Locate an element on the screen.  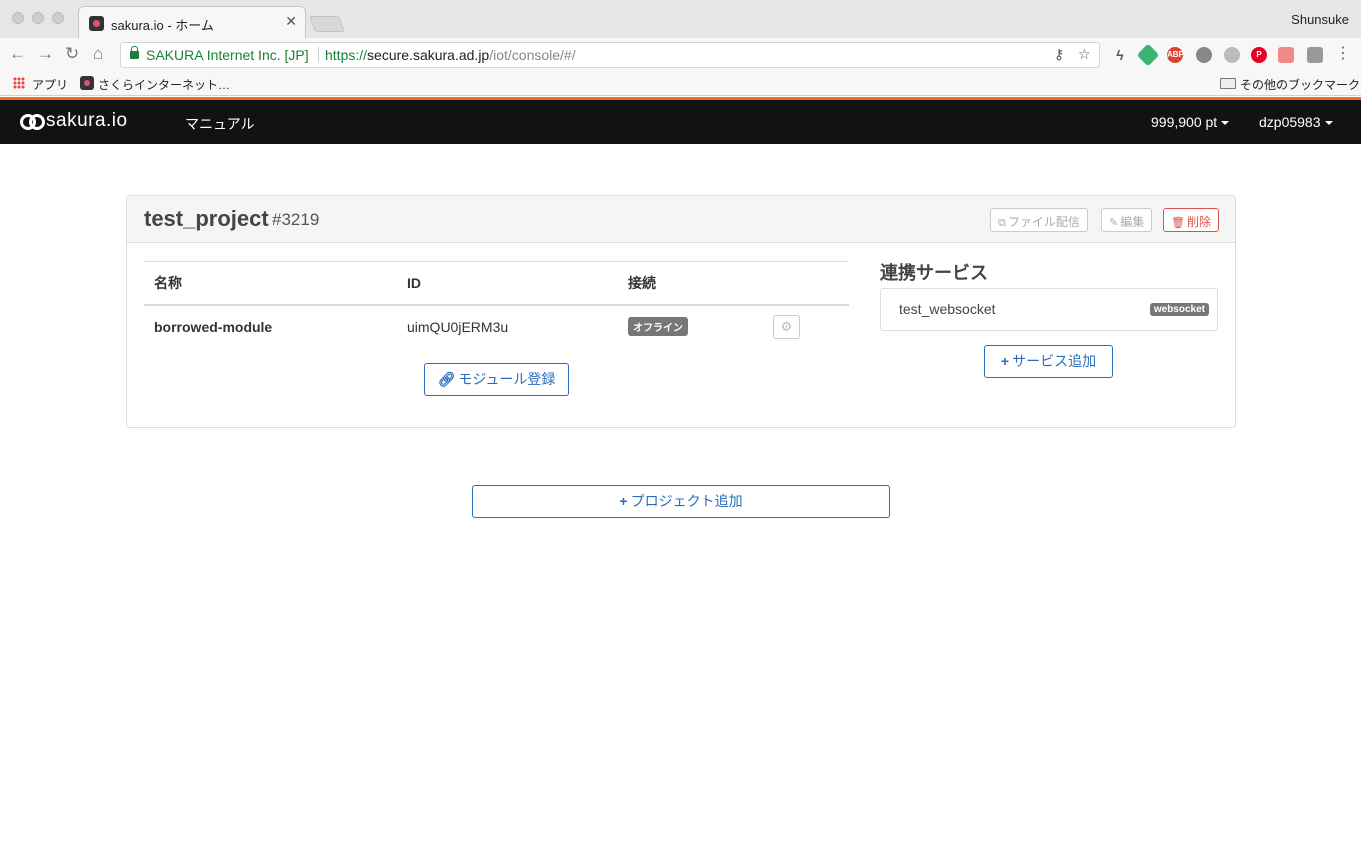
sakura-bookmark-icon is located at coordinates (87, 83).